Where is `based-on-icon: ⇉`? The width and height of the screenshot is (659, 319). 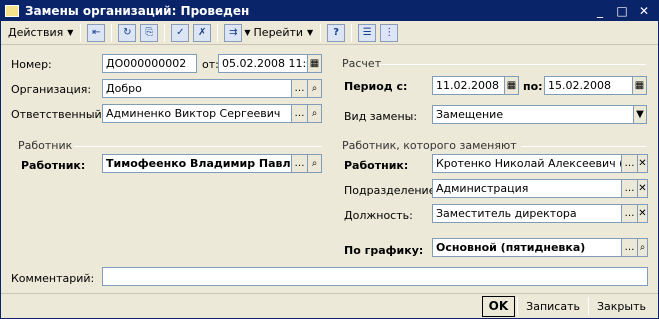 based-on-icon: ⇉ is located at coordinates (233, 32).